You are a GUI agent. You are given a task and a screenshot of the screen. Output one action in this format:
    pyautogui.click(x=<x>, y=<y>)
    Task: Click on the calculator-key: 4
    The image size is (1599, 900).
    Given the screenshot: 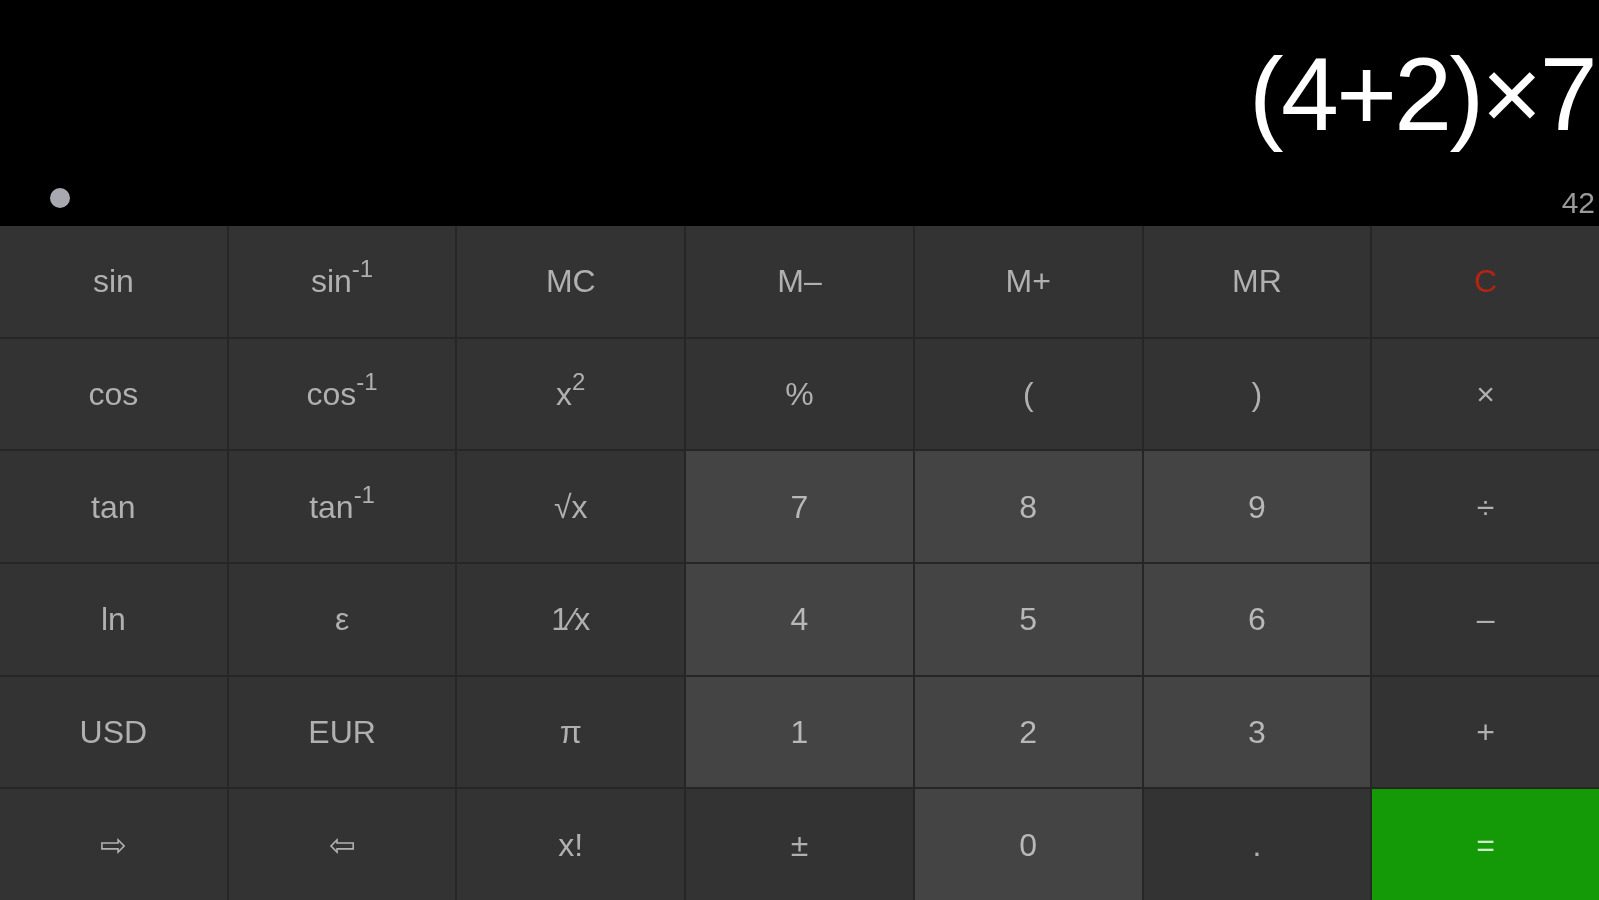 What is the action you would take?
    pyautogui.click(x=799, y=619)
    